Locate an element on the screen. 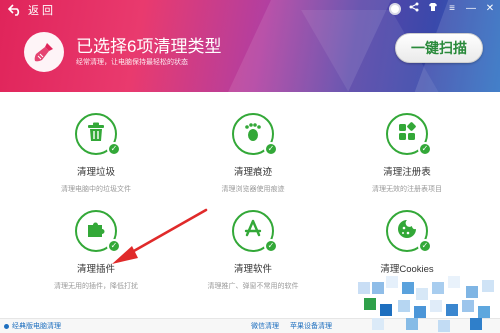 The image size is (500, 333). close-icon: ✕ is located at coordinates (490, 8).